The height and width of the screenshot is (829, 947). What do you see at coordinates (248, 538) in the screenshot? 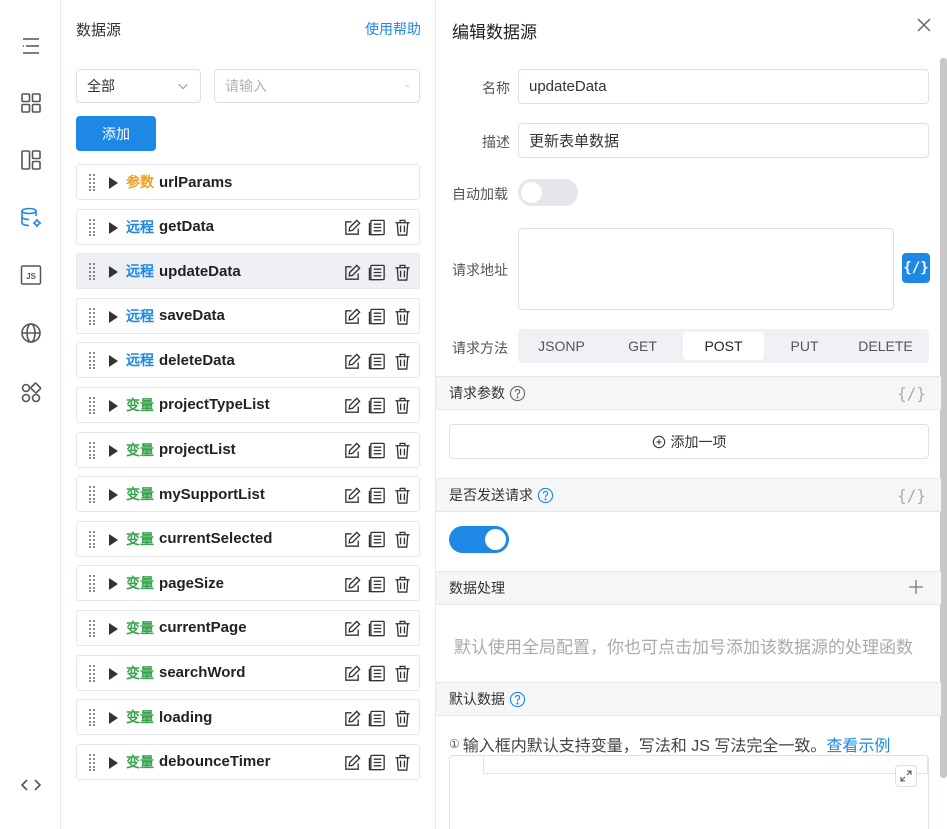
I see `datasource-item: 变量 currentSelected` at bounding box center [248, 538].